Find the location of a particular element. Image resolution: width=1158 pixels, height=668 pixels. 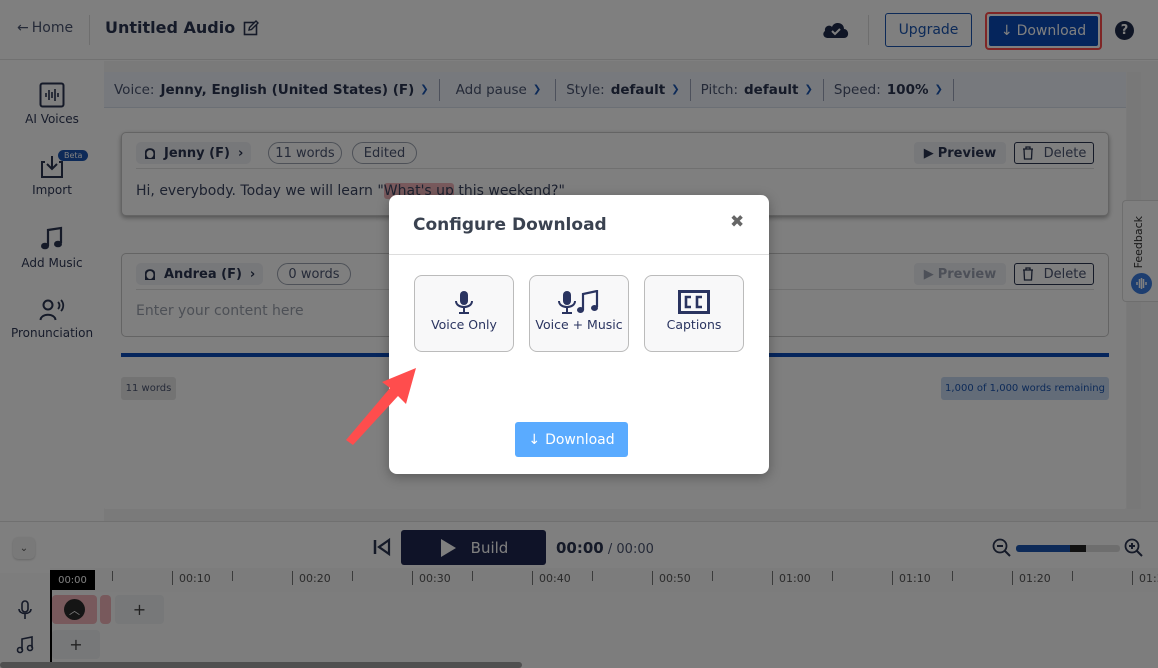

microphone-music-icon is located at coordinates (578, 302).